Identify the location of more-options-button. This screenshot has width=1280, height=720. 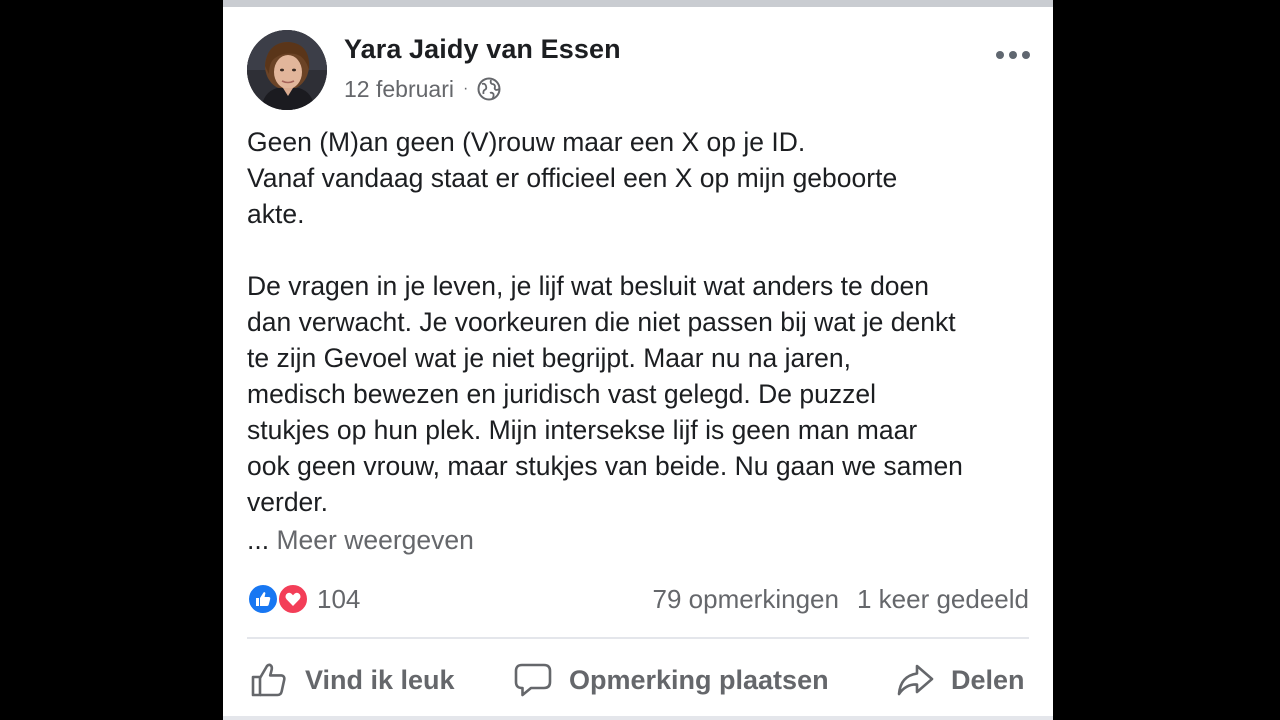
(1013, 55).